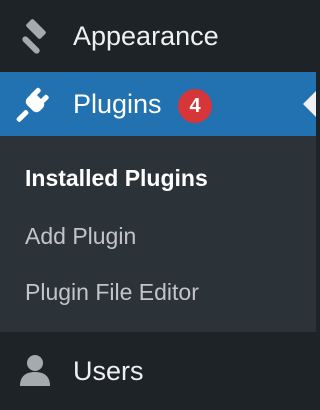  Describe the element at coordinates (35, 36) in the screenshot. I see `paintbrush-icon` at that location.